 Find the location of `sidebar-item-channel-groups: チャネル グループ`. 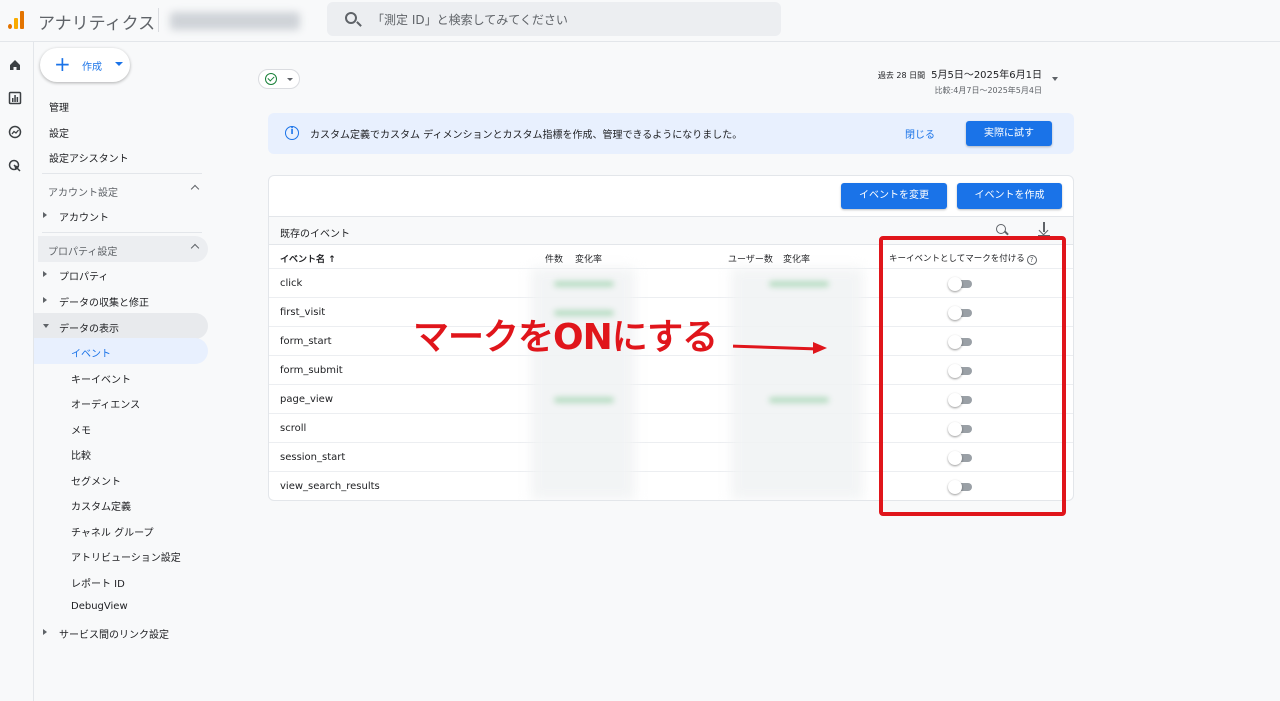

sidebar-item-channel-groups: チャネル グループ is located at coordinates (121, 530).